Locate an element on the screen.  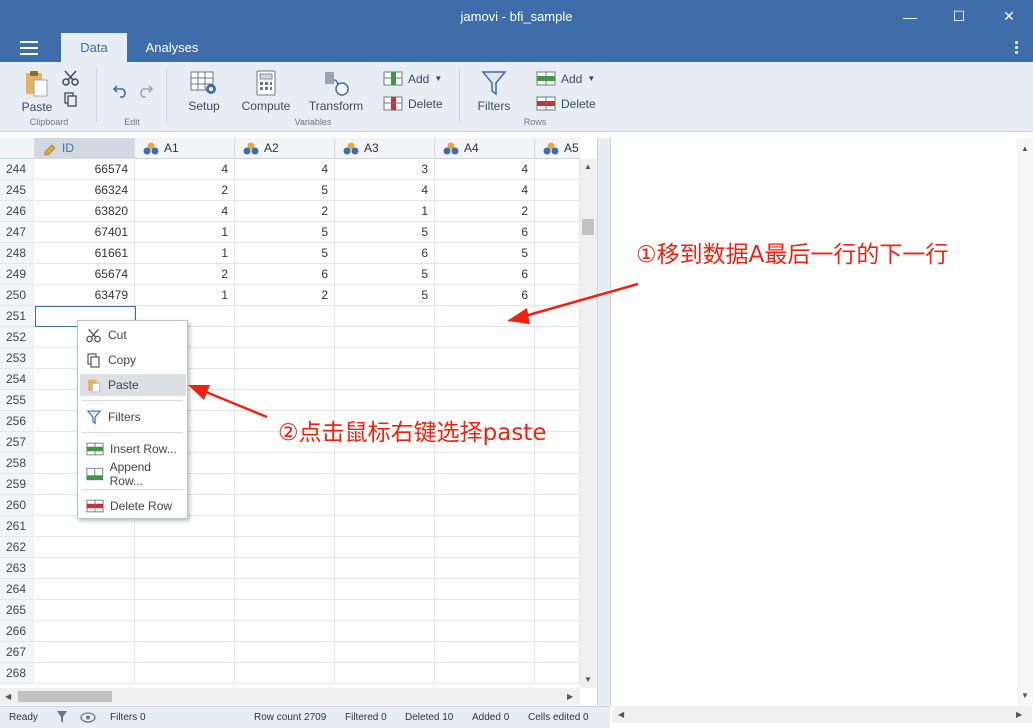
row-header: 253 is located at coordinates (17, 358).